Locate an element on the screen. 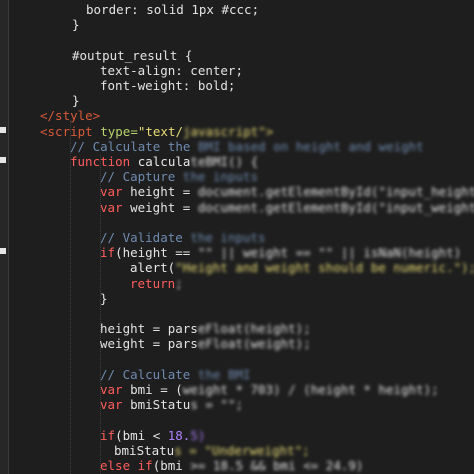 The height and width of the screenshot is (474, 474). indent-guide is located at coordinates (70, 297).